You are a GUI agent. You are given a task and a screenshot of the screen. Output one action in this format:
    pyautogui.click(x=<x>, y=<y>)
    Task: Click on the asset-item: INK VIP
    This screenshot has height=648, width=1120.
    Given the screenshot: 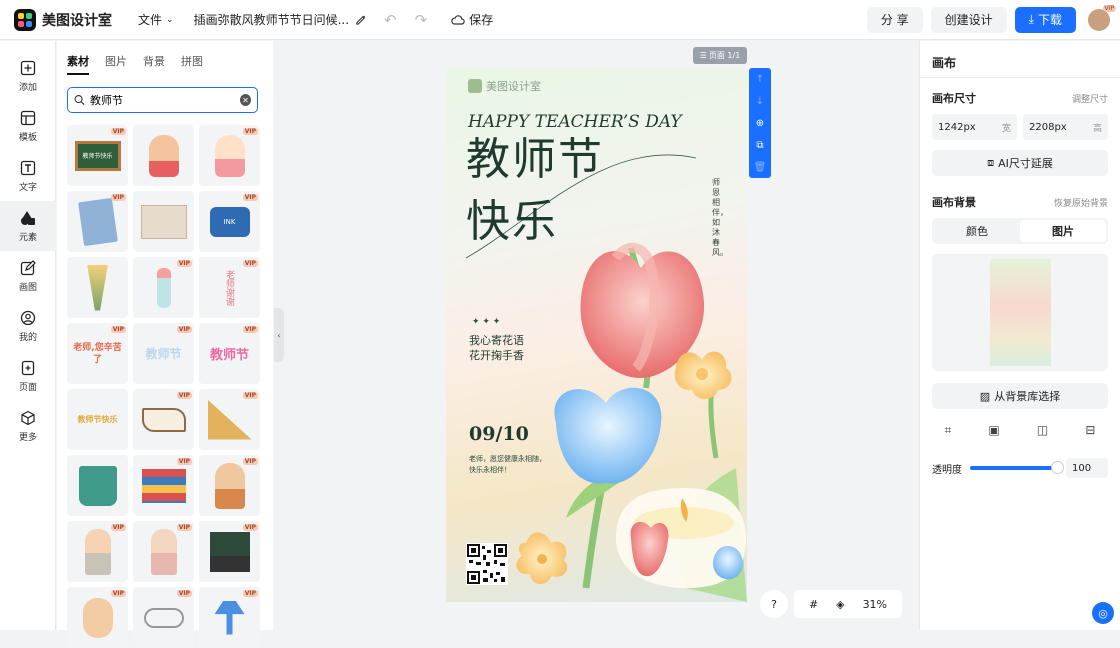 What is the action you would take?
    pyautogui.click(x=229, y=221)
    